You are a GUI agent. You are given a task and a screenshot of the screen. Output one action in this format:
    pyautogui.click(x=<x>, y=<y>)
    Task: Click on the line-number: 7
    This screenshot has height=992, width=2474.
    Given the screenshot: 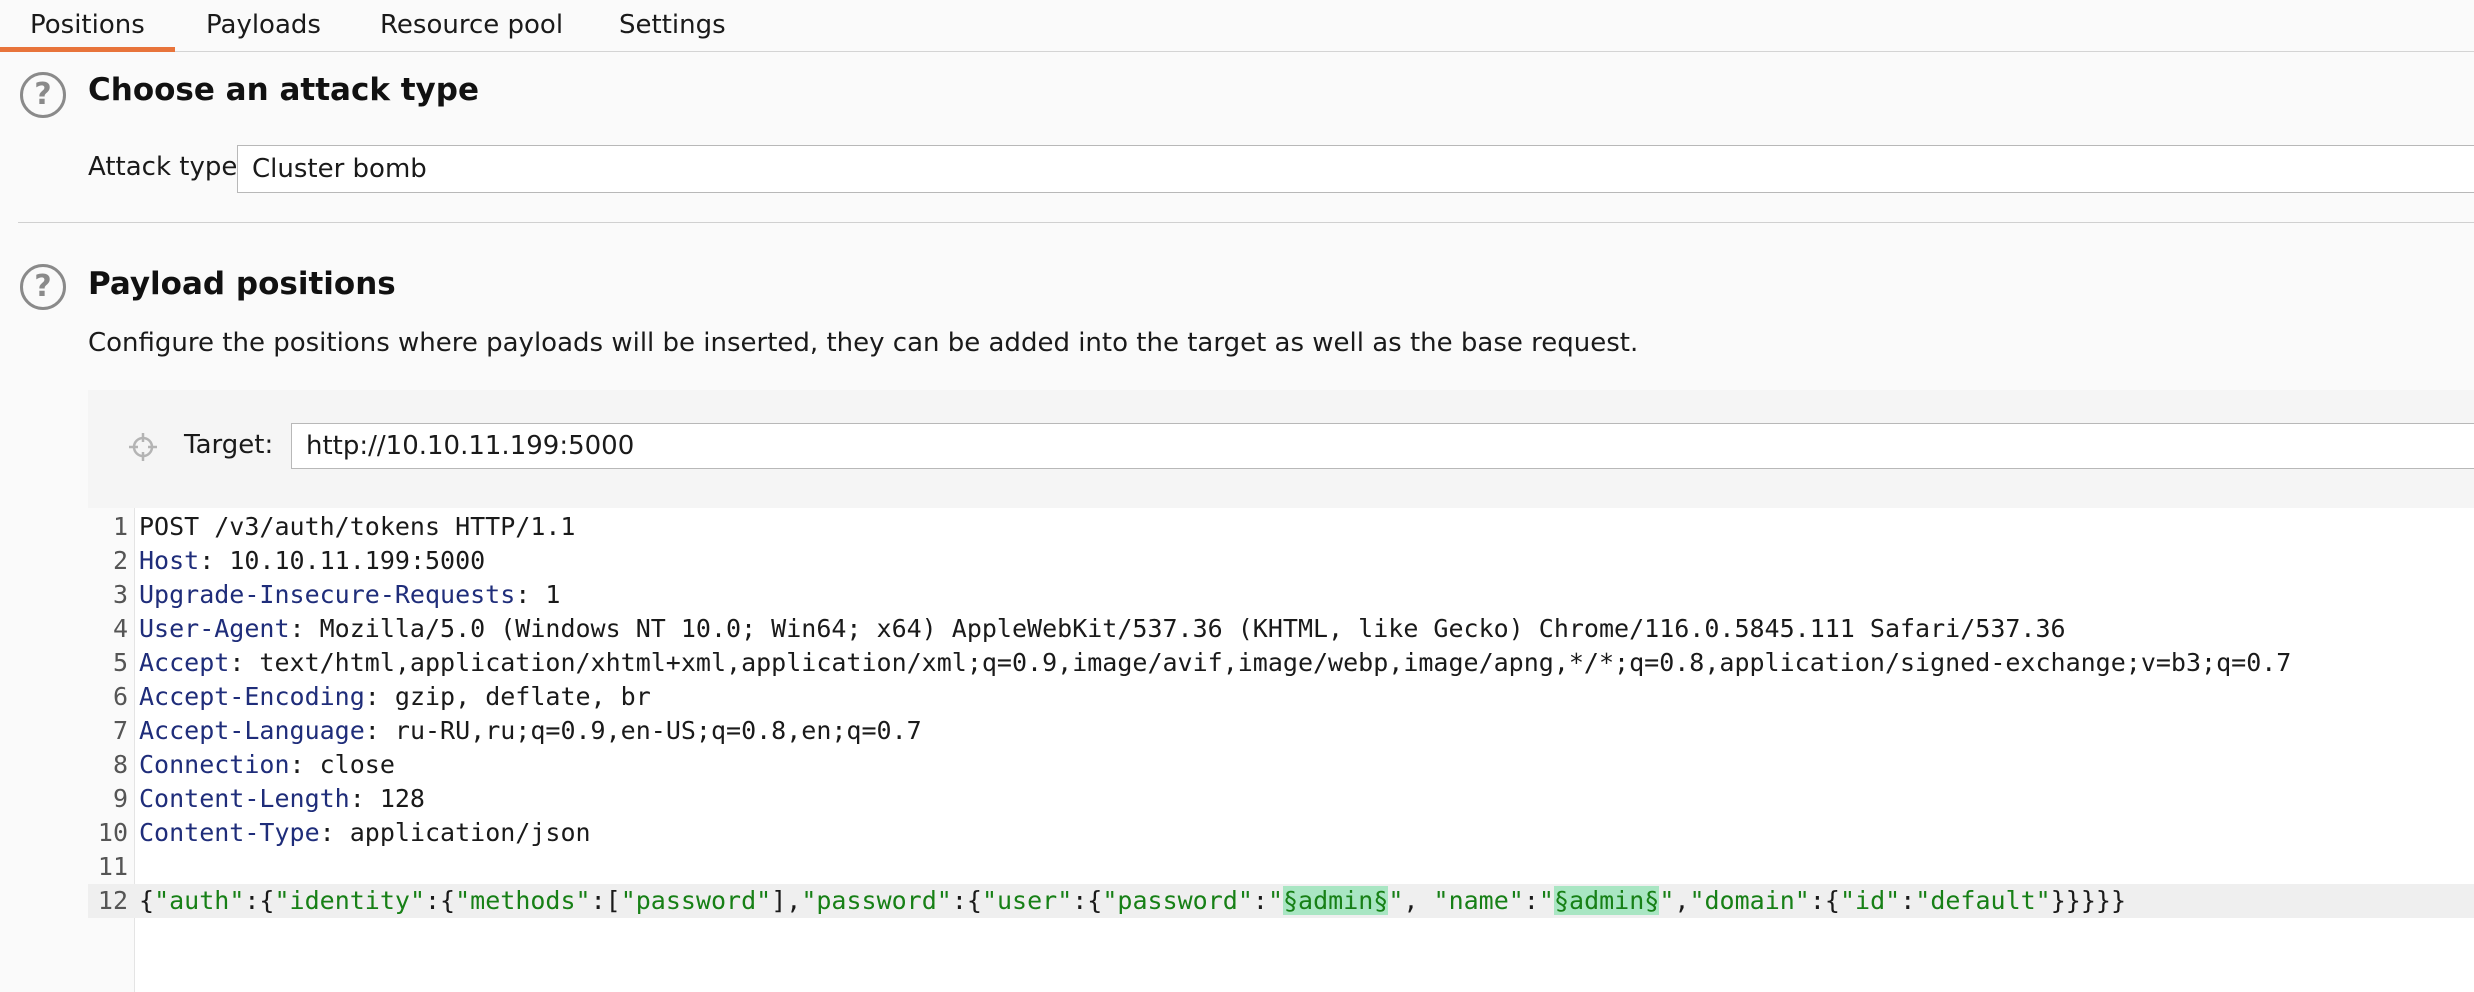 What is the action you would take?
    pyautogui.click(x=120, y=730)
    